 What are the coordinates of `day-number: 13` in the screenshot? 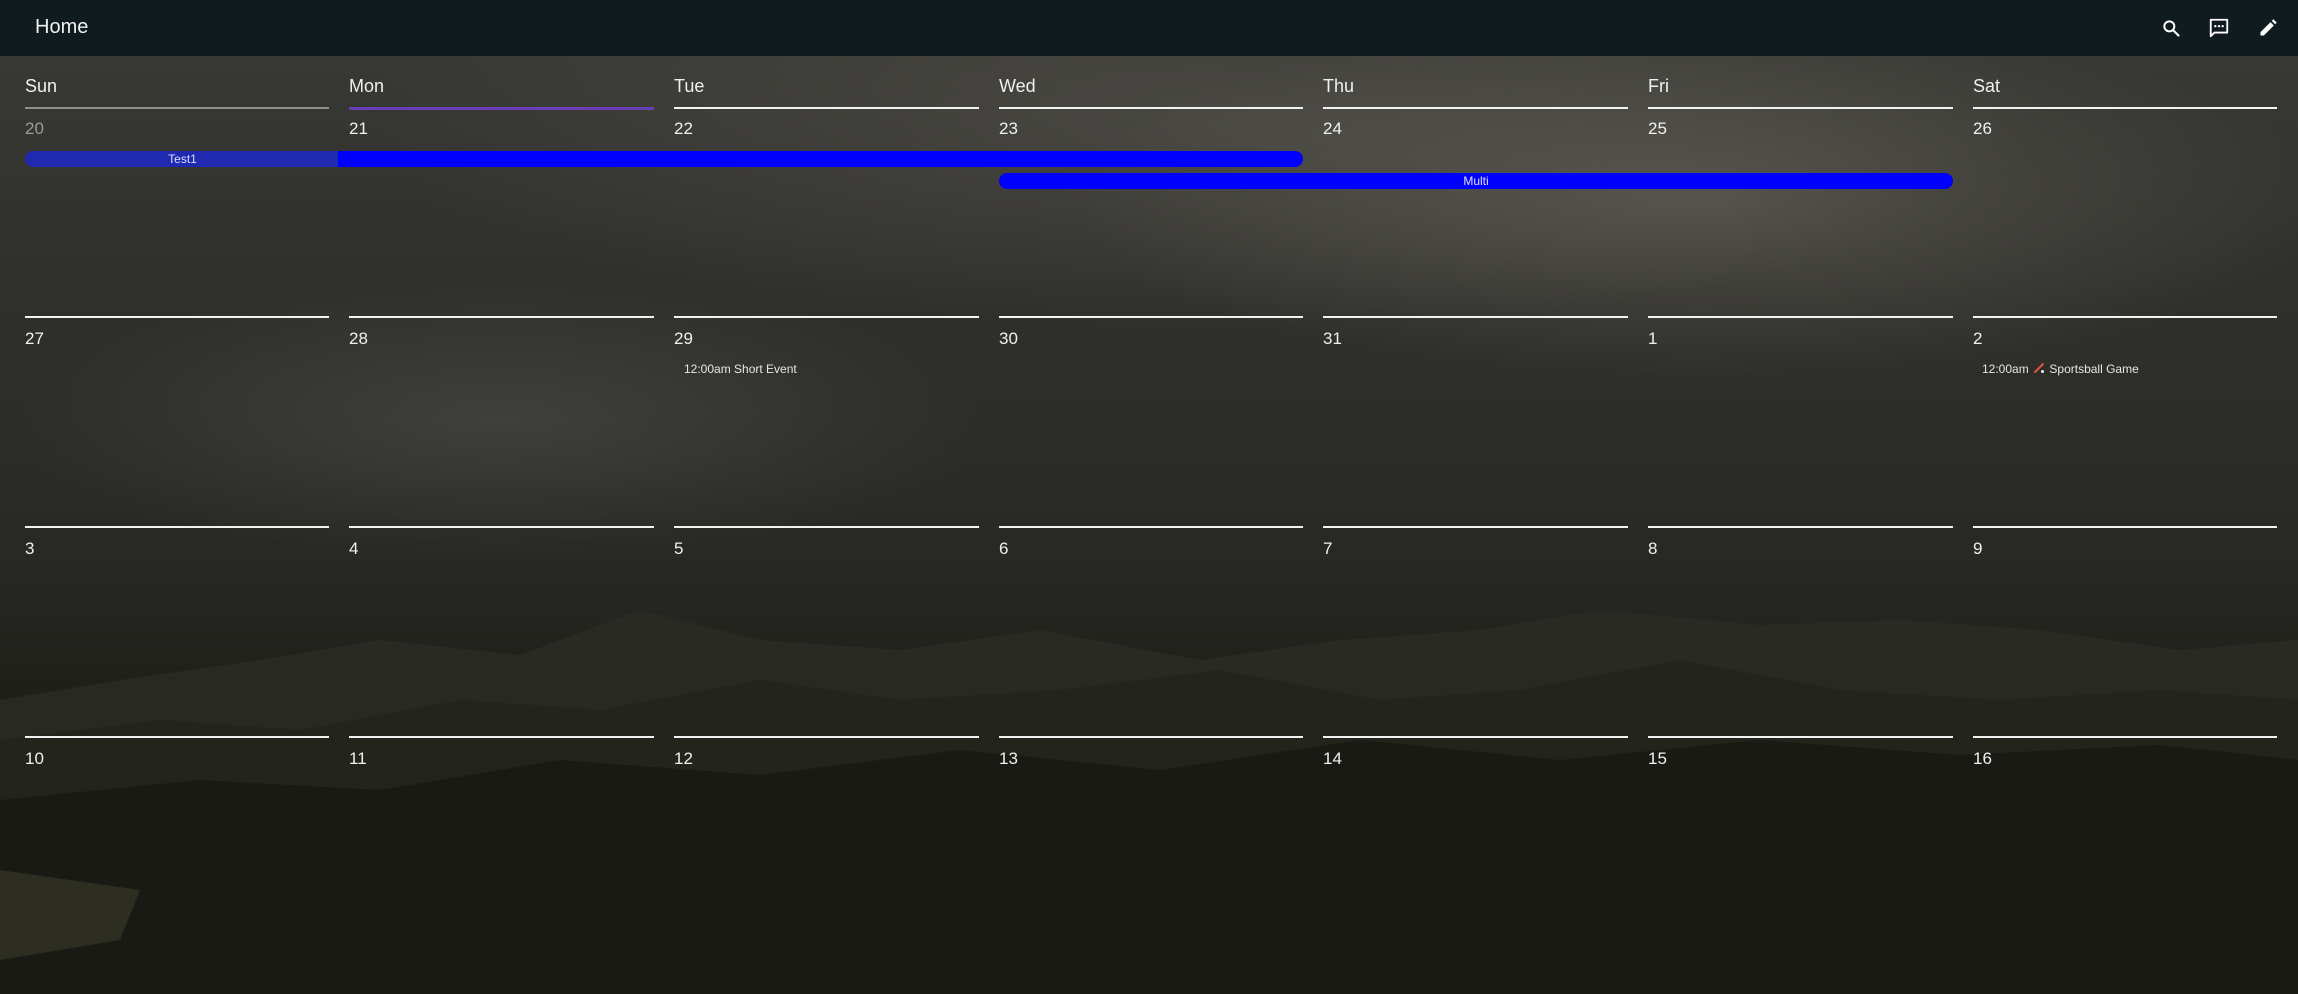 It's located at (1008, 759).